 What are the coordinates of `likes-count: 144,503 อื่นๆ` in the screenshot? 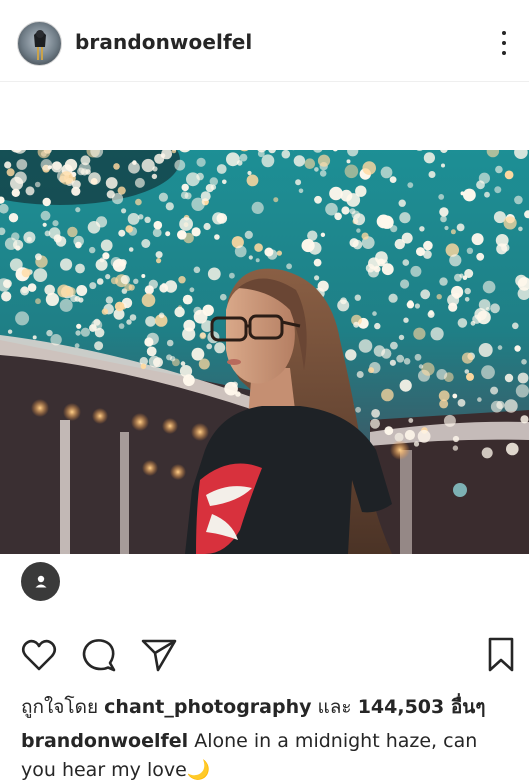 It's located at (422, 707).